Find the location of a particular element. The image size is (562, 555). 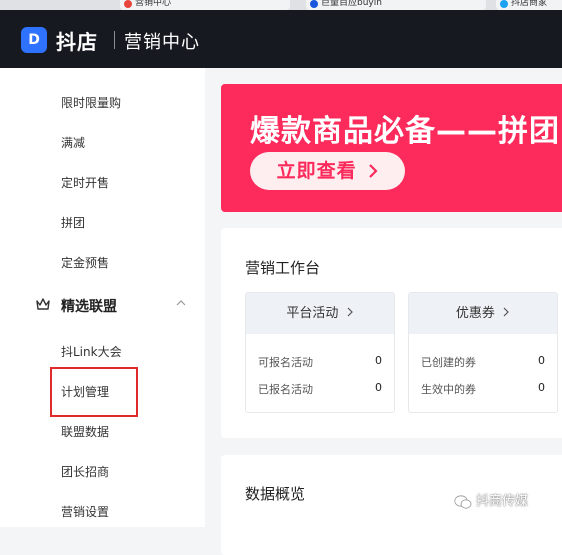

logo-icon: D is located at coordinates (34, 40).